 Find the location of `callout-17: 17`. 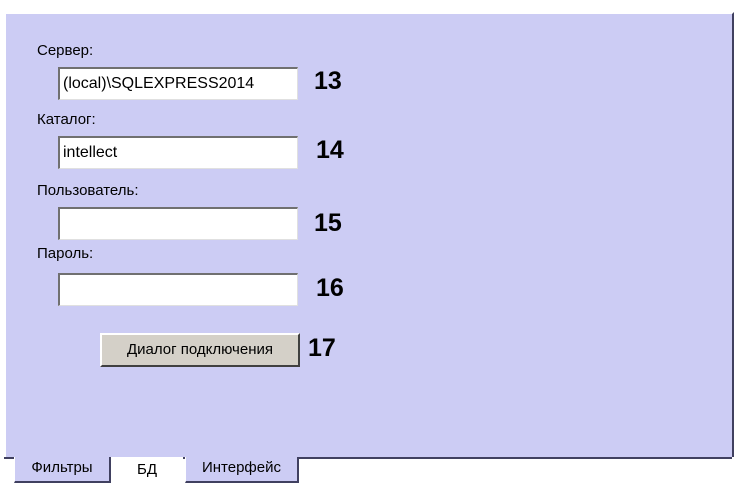

callout-17: 17 is located at coordinates (322, 348).